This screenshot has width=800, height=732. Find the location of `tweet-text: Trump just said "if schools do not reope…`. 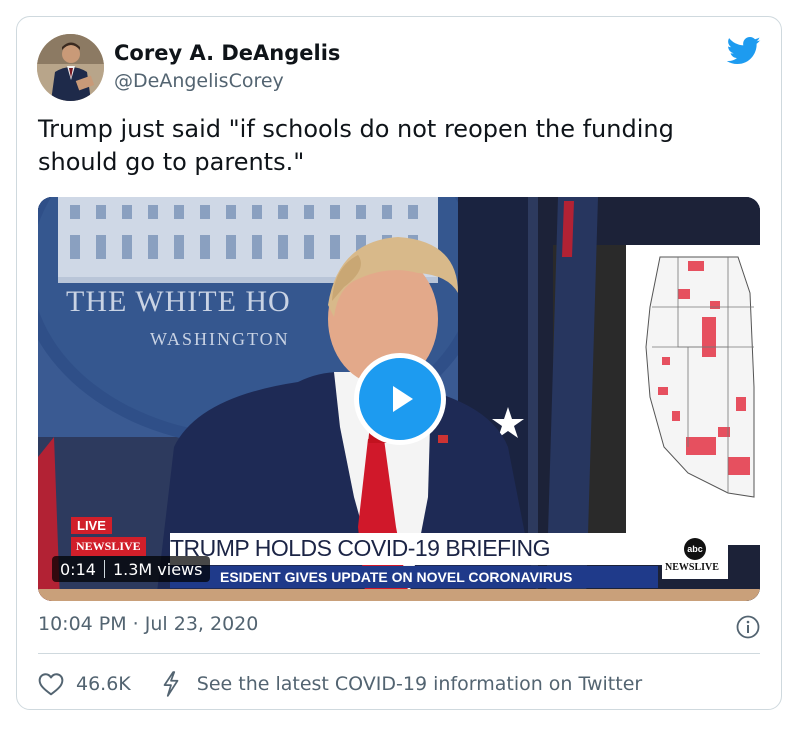

tweet-text: Trump just said "if schools do not reope… is located at coordinates (356, 145).